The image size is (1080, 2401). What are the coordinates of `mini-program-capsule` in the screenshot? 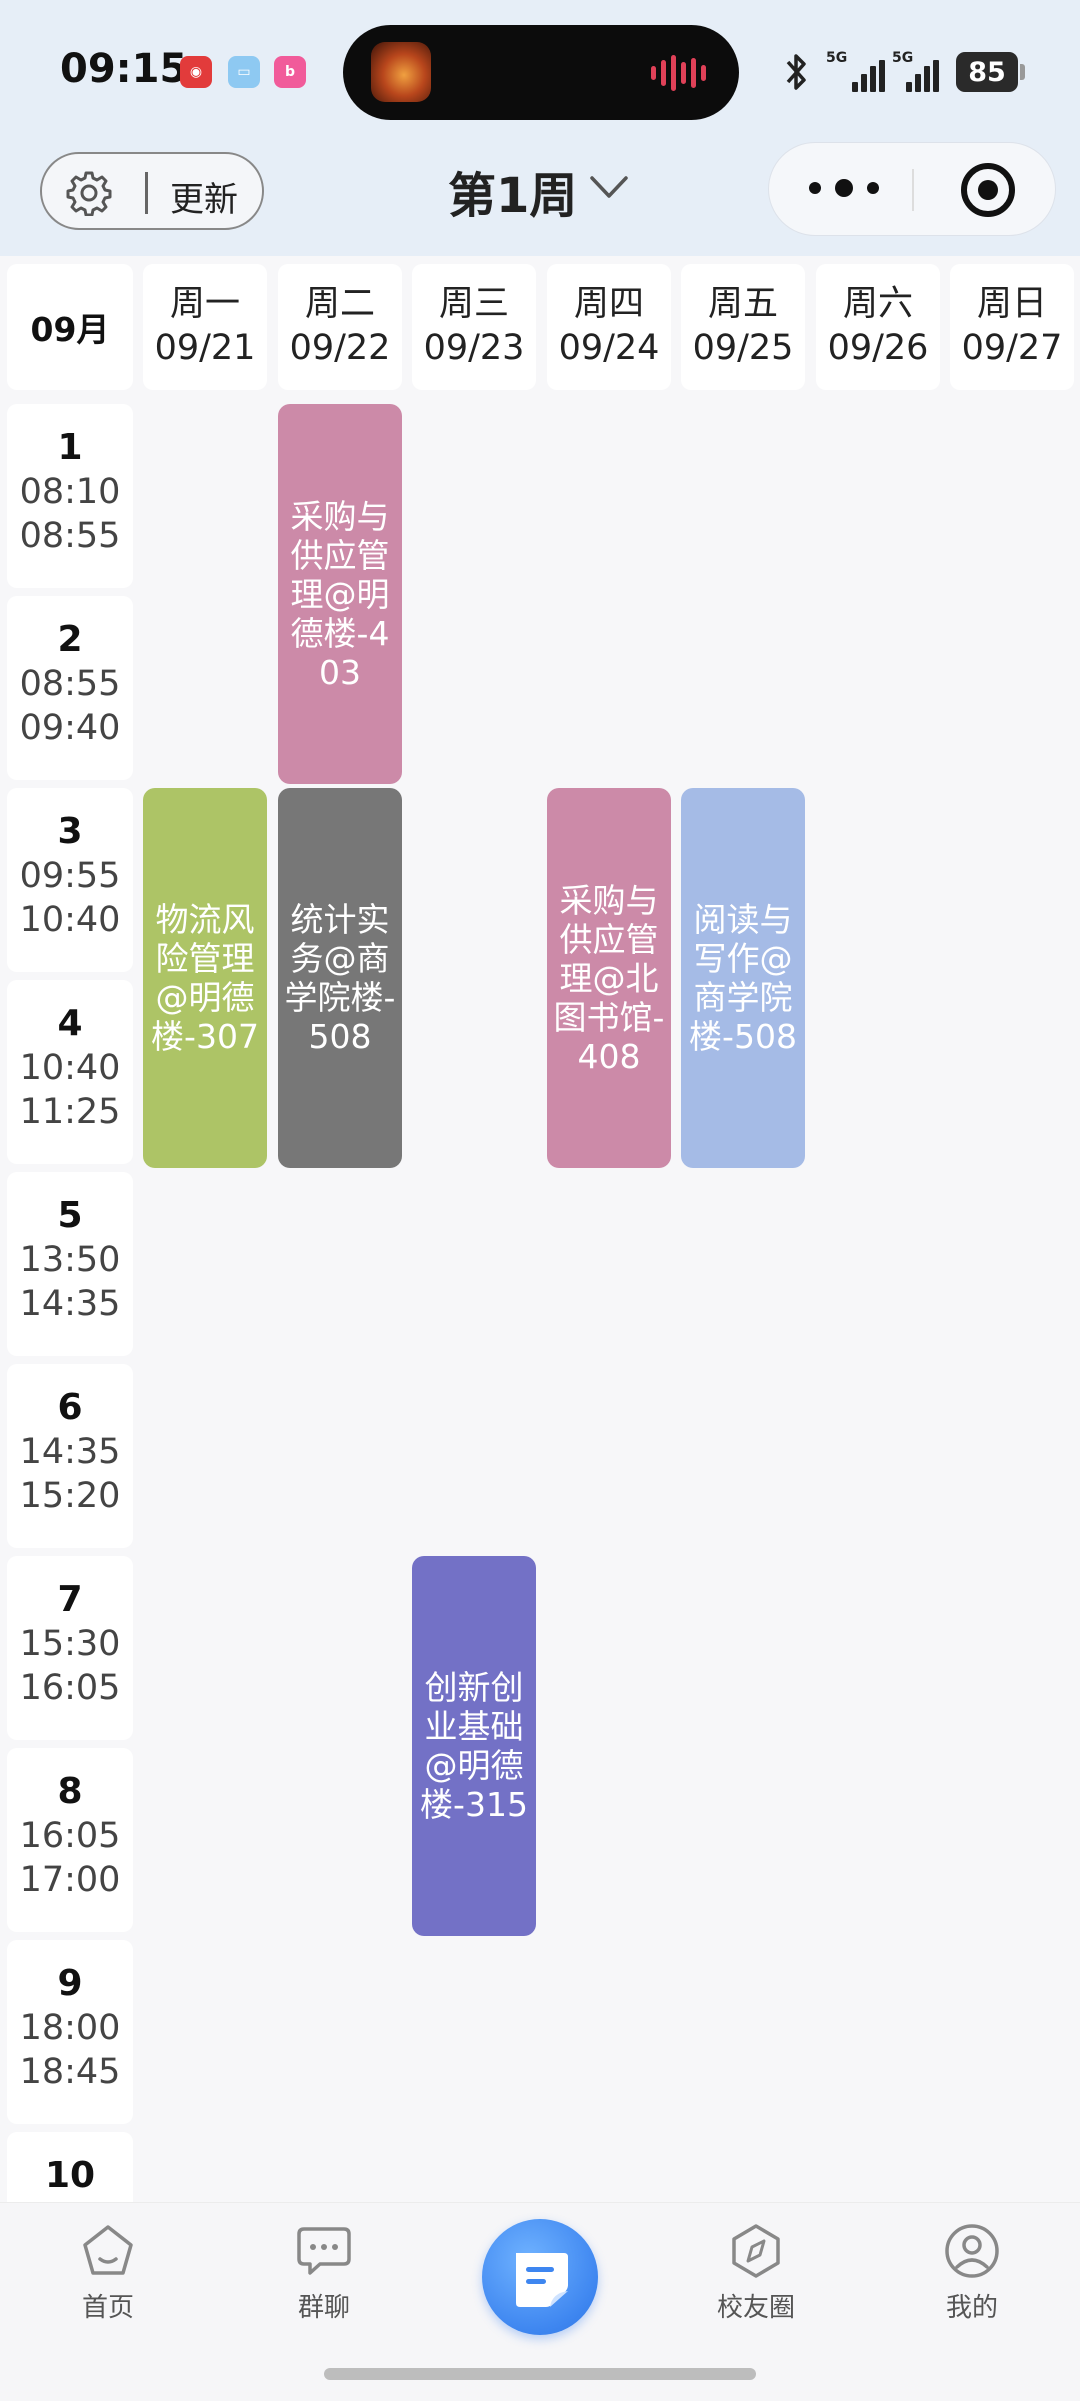 It's located at (912, 189).